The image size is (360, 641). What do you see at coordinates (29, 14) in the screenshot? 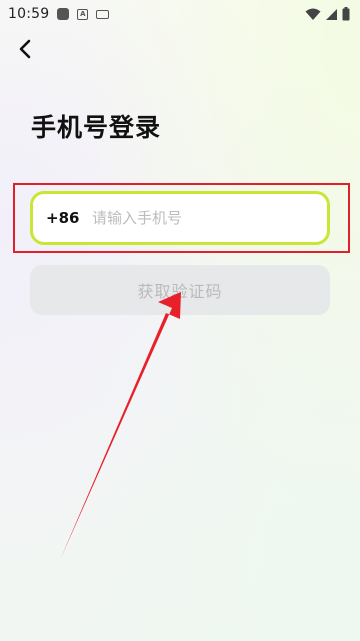
I see `status-time: 10:59` at bounding box center [29, 14].